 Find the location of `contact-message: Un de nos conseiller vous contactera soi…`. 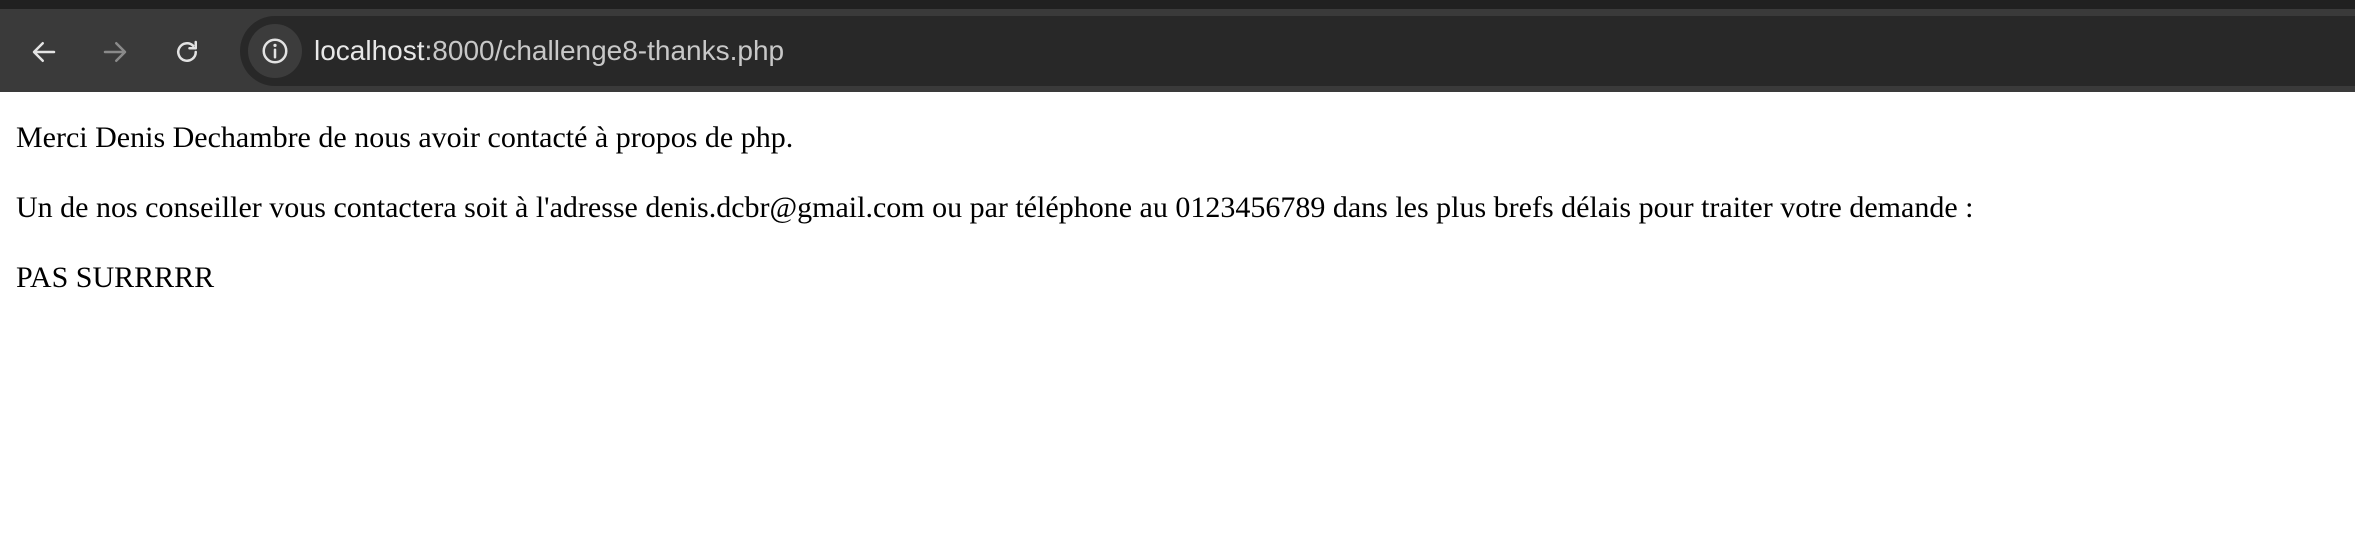

contact-message: Un de nos conseiller vous contactera soi… is located at coordinates (995, 207).